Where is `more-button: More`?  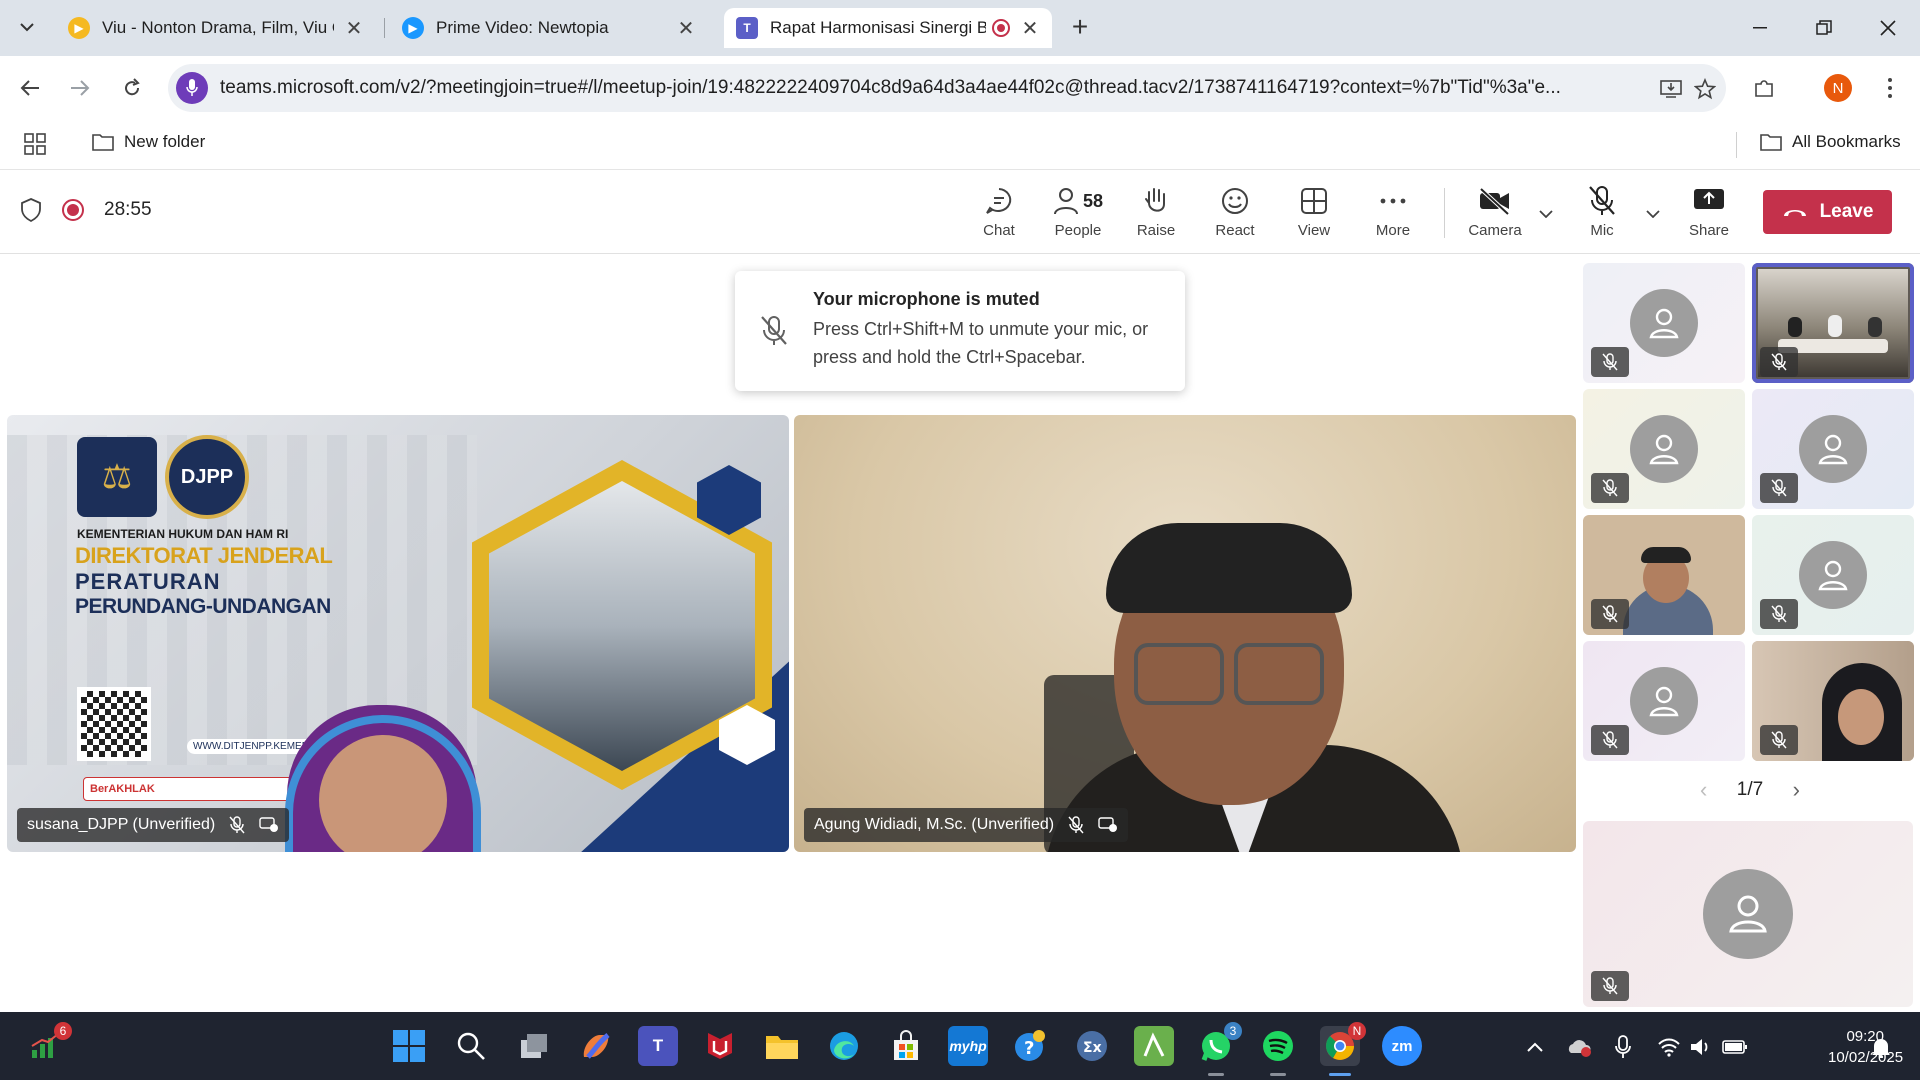 more-button: More is located at coordinates (1393, 215).